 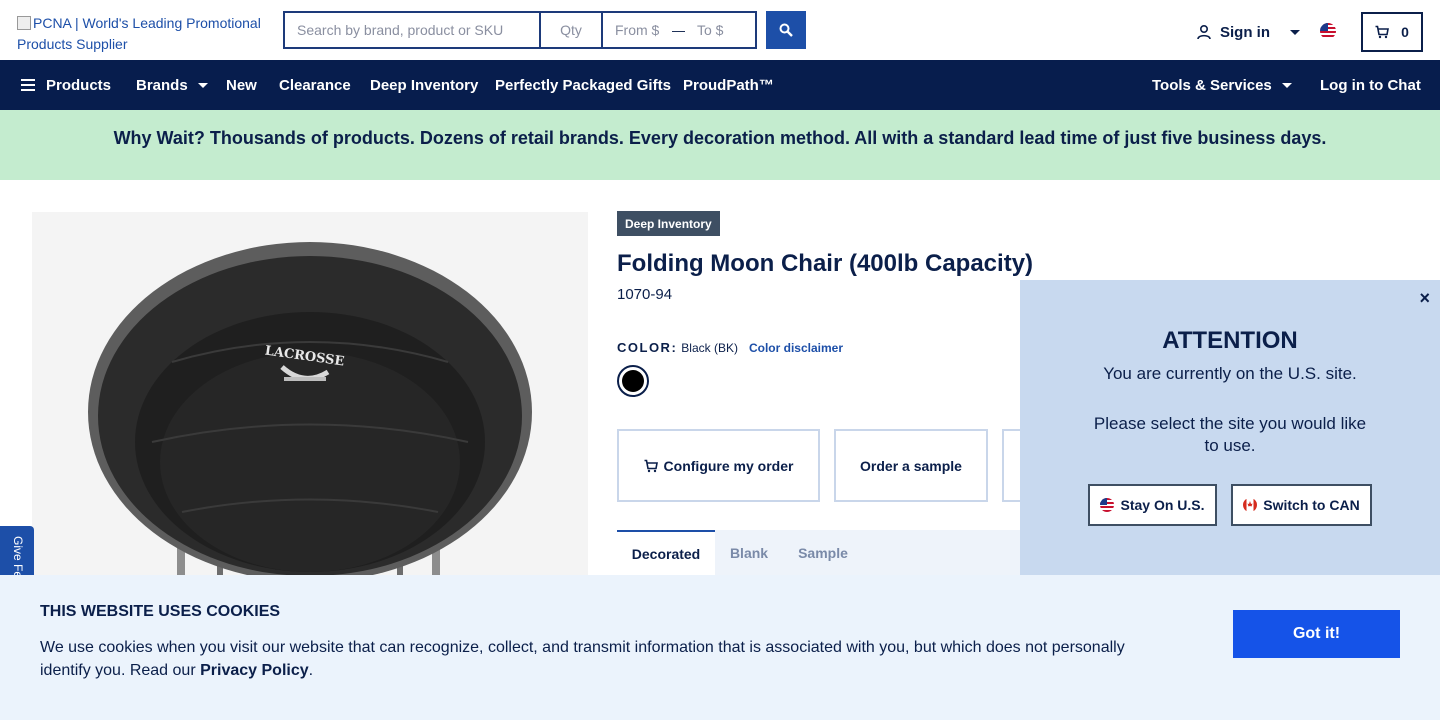 I want to click on color-swatch-black, so click(x=633, y=381).